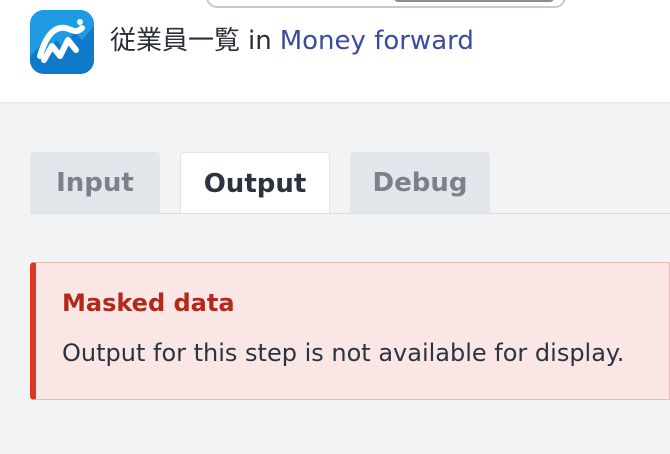 The image size is (670, 454). Describe the element at coordinates (260, 41) in the screenshot. I see `connector-in: in` at that location.